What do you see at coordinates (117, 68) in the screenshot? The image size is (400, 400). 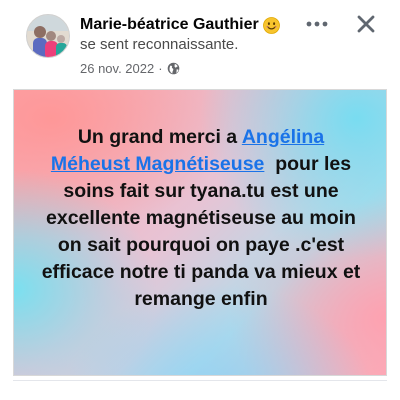 I see `post-date: 26 nov. 2022` at bounding box center [117, 68].